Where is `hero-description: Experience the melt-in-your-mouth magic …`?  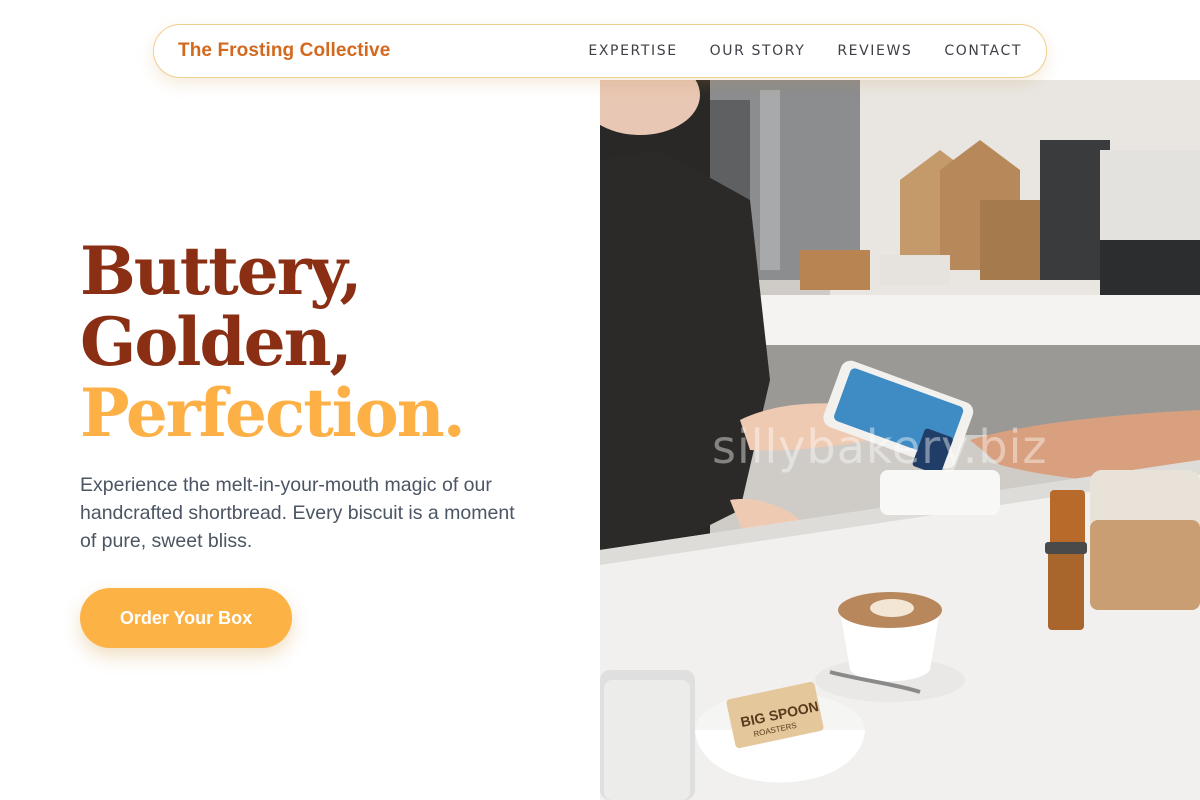
hero-description: Experience the melt-in-your-mouth magic … is located at coordinates (297, 513).